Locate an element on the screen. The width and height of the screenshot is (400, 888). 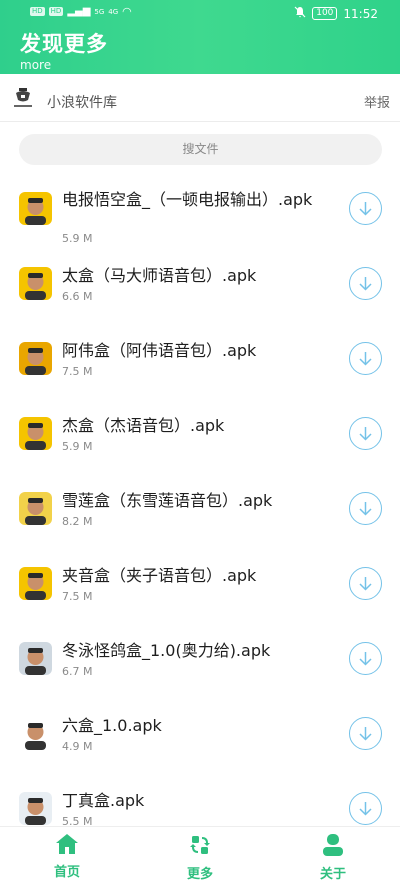
nav-about: 关于 is located at coordinates (333, 857).